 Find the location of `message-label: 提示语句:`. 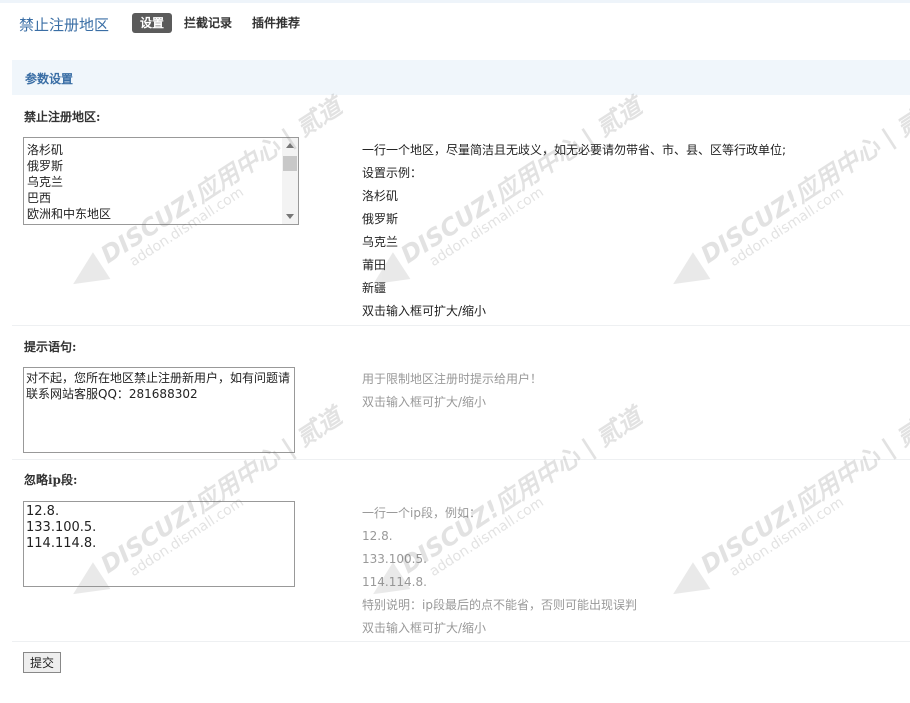

message-label: 提示语句: is located at coordinates (50, 347).